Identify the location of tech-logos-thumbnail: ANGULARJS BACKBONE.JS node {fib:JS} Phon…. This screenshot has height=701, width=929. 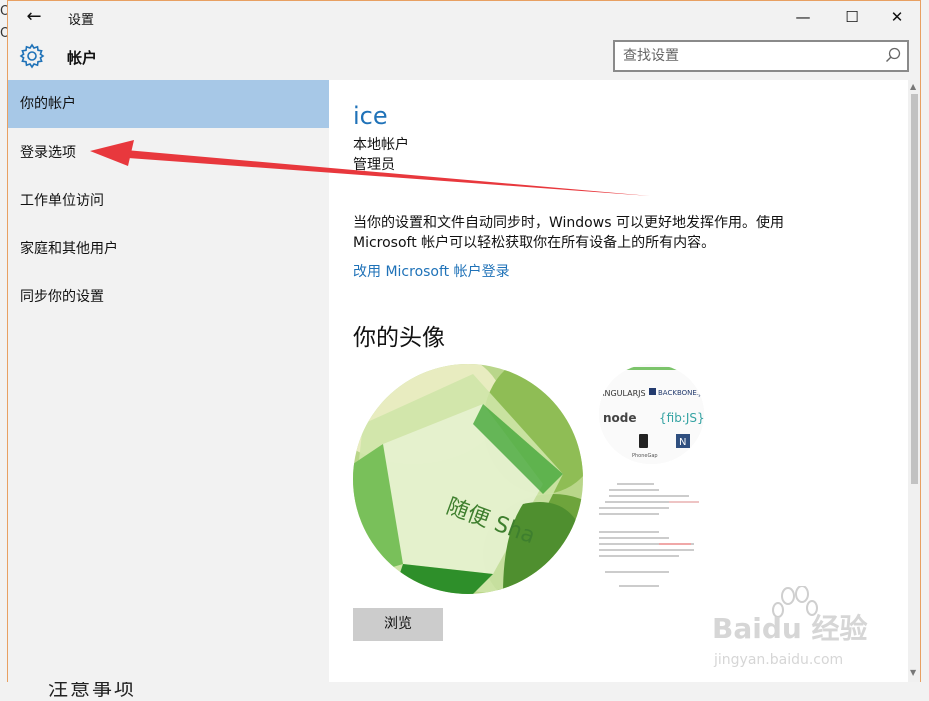
(651, 414).